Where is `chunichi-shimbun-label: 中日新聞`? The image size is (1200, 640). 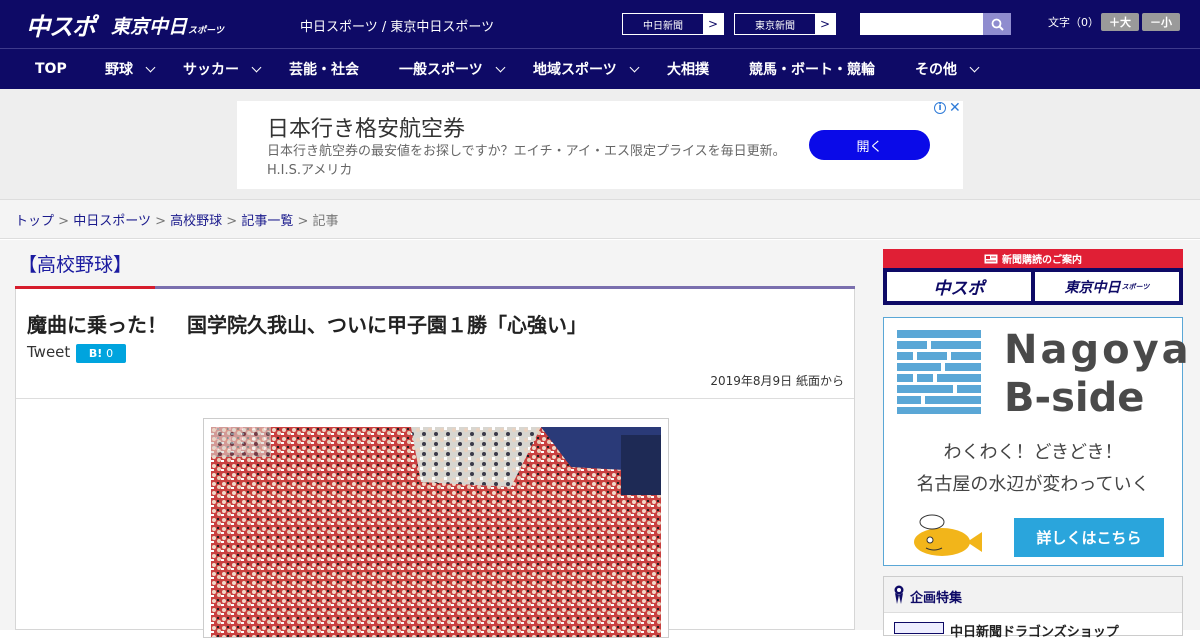
chunichi-shimbun-label: 中日新聞 is located at coordinates (663, 26).